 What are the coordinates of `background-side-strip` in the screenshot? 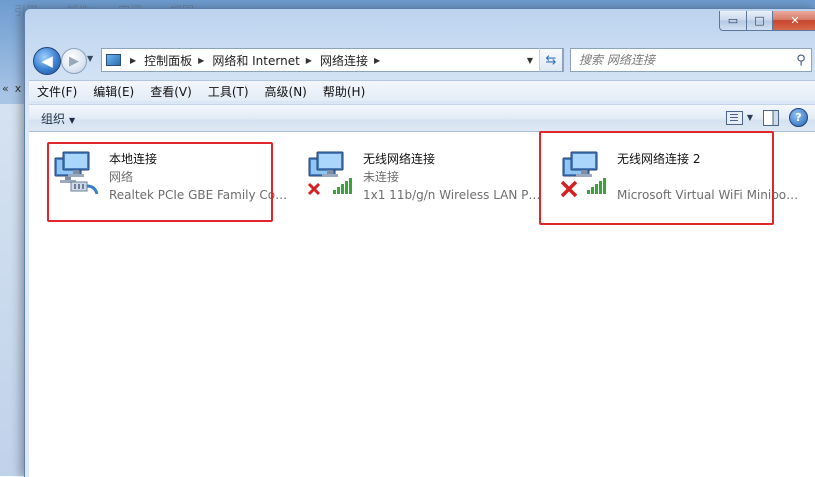 It's located at (12, 290).